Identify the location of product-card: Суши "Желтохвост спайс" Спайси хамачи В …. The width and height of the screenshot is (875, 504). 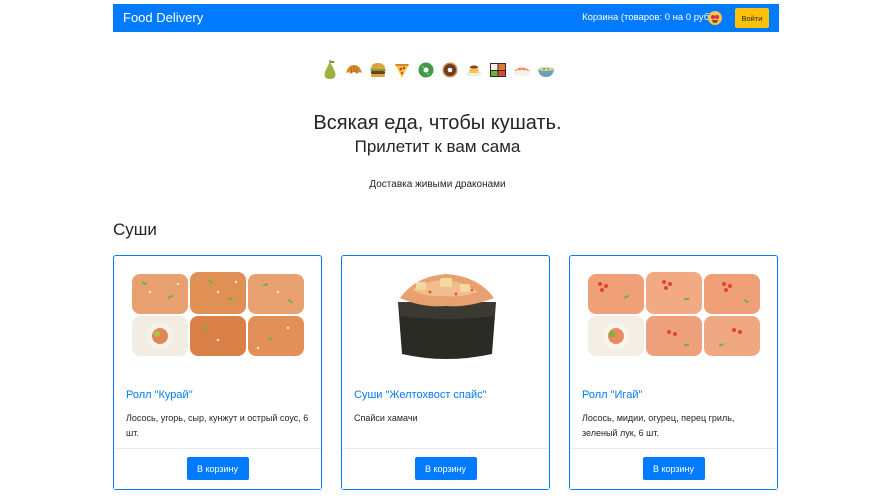
(445, 372).